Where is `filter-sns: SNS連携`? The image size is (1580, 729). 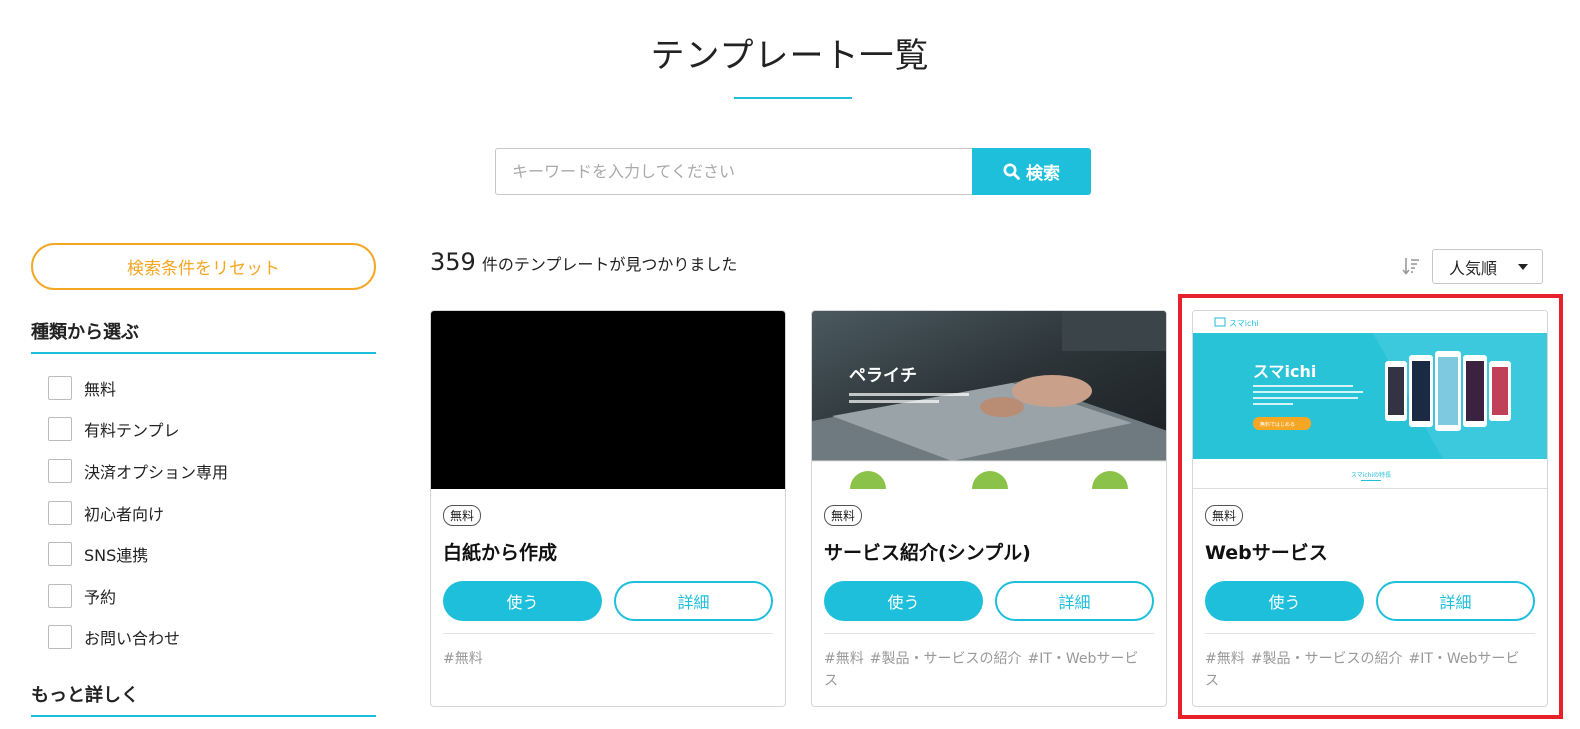 filter-sns: SNS連携 is located at coordinates (138, 554).